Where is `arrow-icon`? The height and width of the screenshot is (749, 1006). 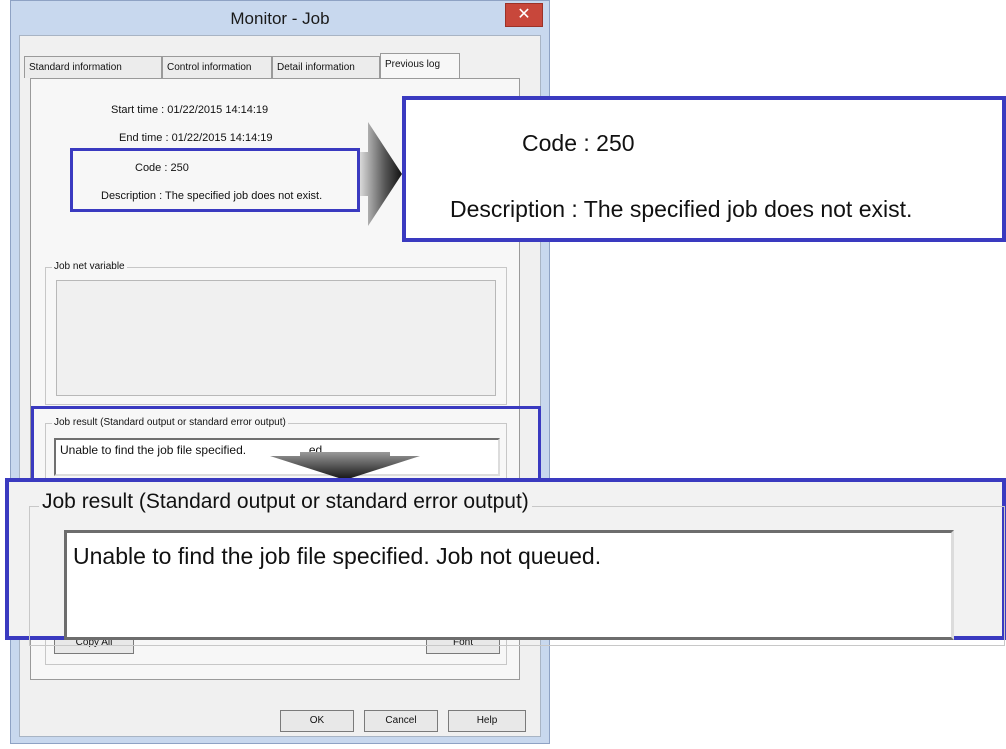
arrow-icon is located at coordinates (381, 174).